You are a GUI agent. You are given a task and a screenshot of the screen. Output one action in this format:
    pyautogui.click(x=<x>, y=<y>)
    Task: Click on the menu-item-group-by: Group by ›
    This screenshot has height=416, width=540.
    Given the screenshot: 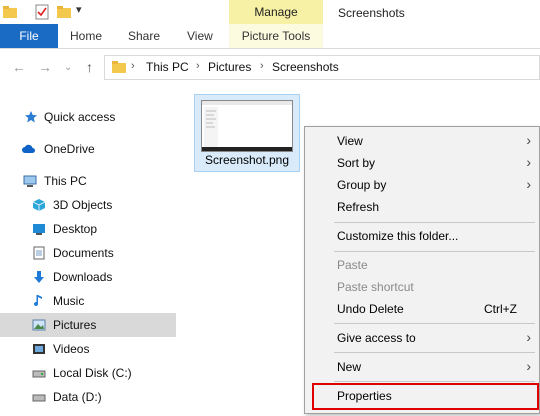 What is the action you would take?
    pyautogui.click(x=422, y=185)
    